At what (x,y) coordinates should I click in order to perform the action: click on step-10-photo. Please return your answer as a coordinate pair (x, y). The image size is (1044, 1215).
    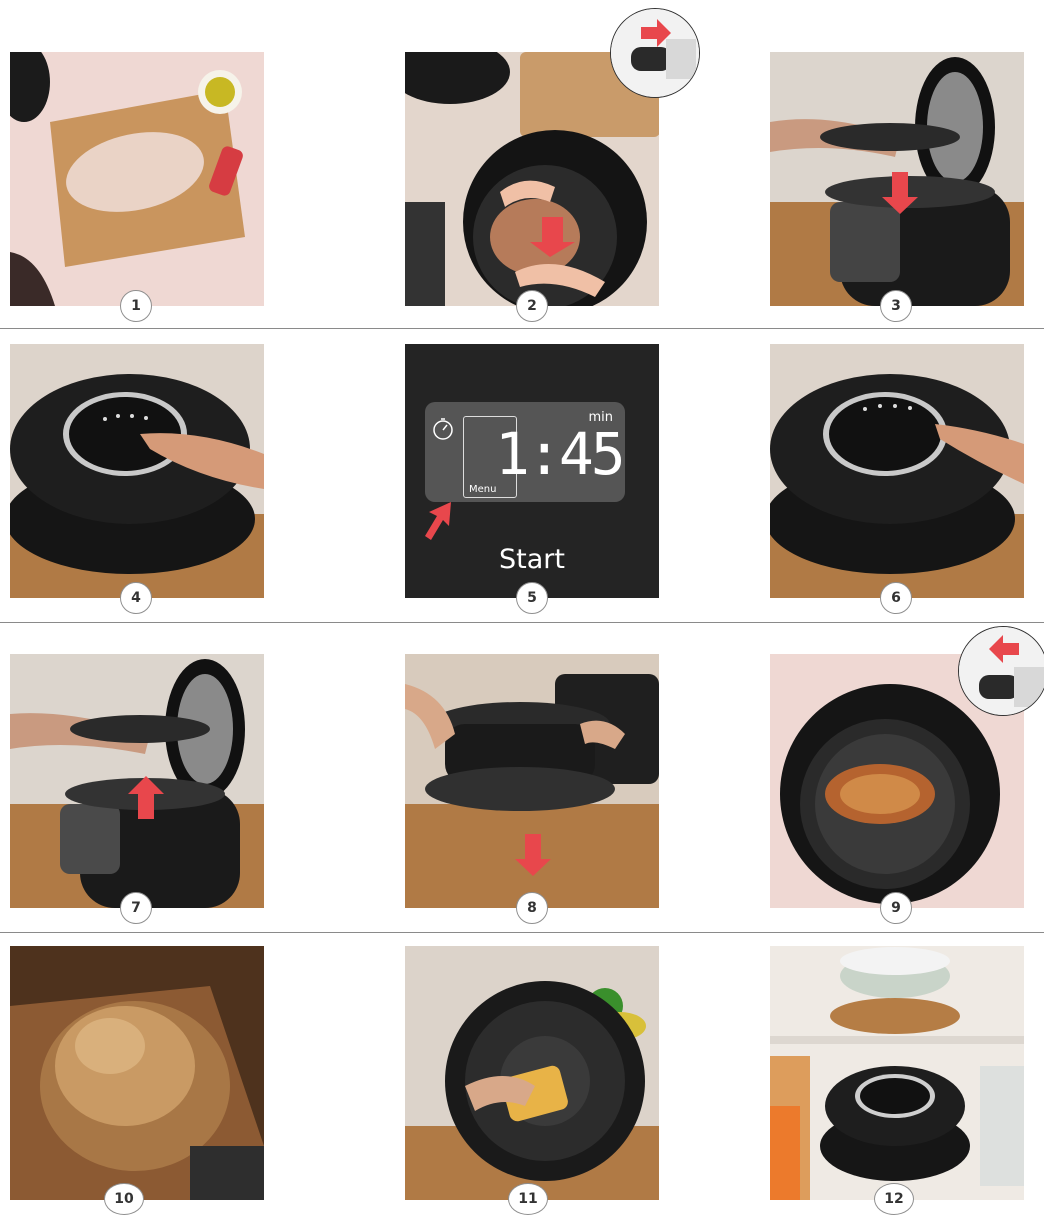
    Looking at the image, I should click on (137, 1073).